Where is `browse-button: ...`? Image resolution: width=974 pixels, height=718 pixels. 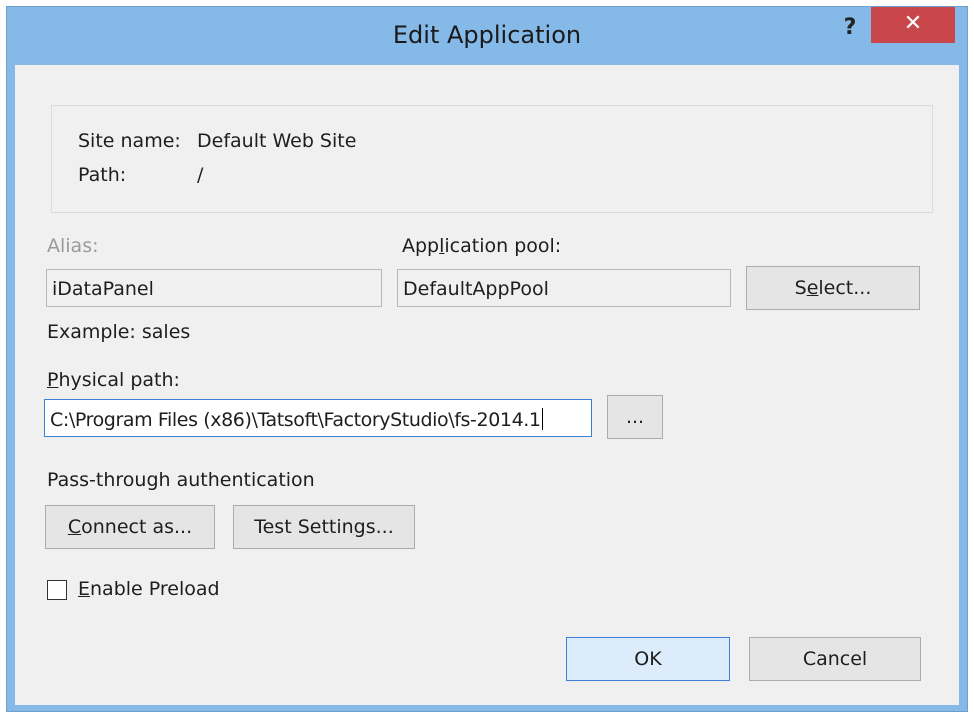
browse-button: ... is located at coordinates (635, 417).